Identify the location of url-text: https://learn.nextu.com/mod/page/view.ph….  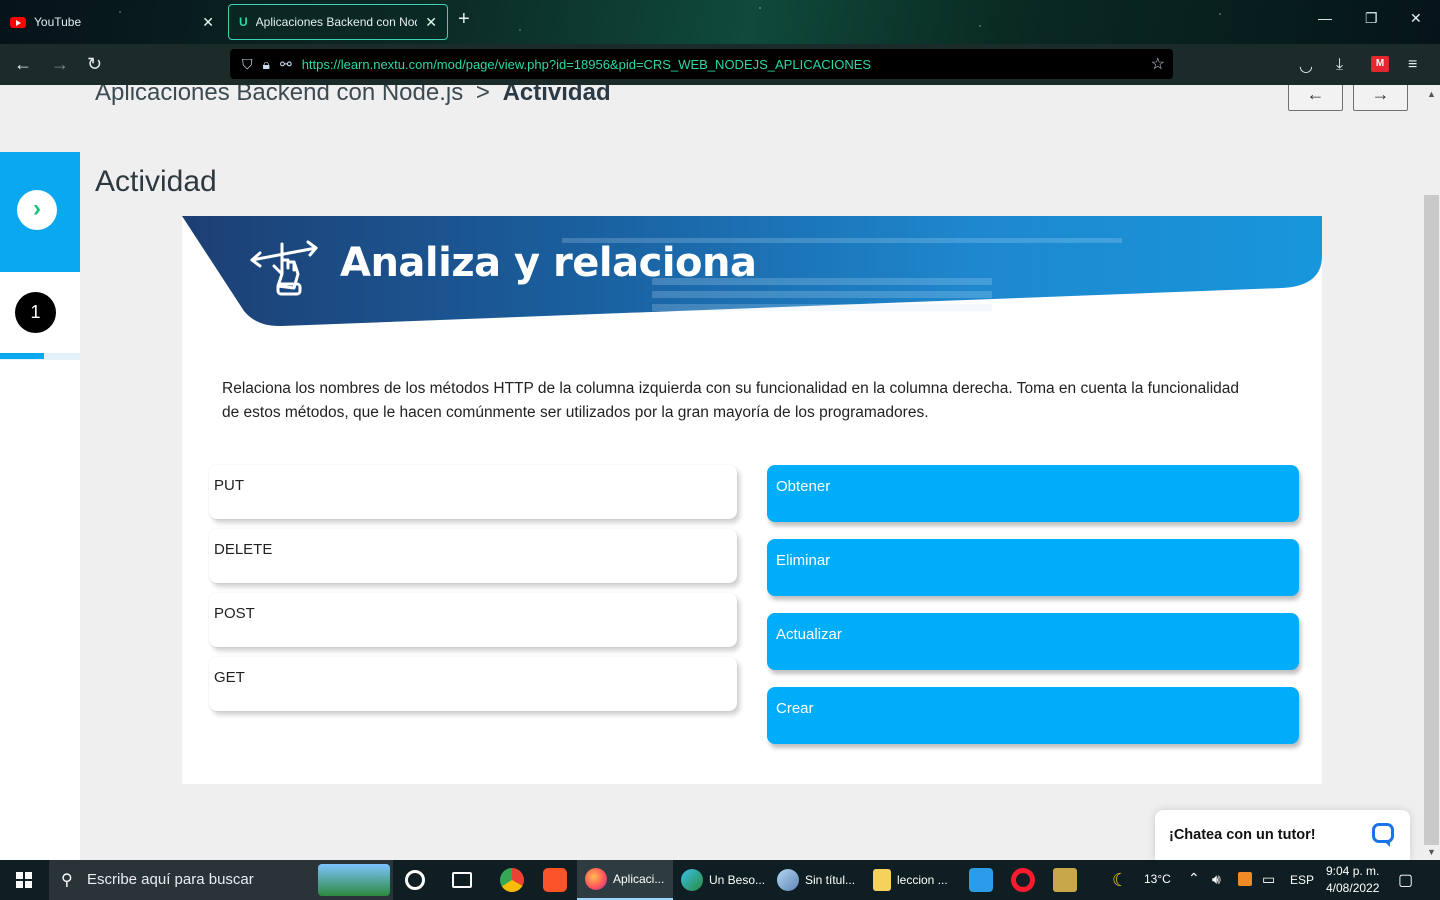
(721, 64).